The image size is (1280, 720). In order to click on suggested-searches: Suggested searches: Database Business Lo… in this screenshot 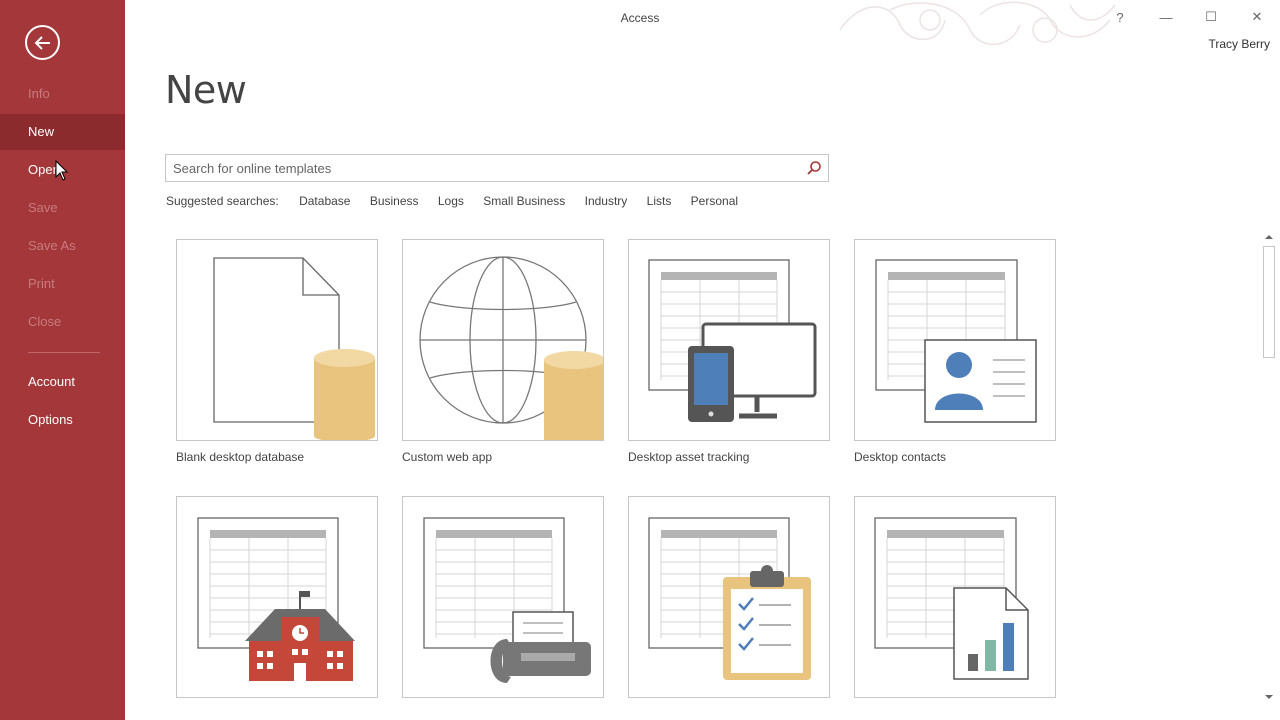, I will do `click(460, 201)`.